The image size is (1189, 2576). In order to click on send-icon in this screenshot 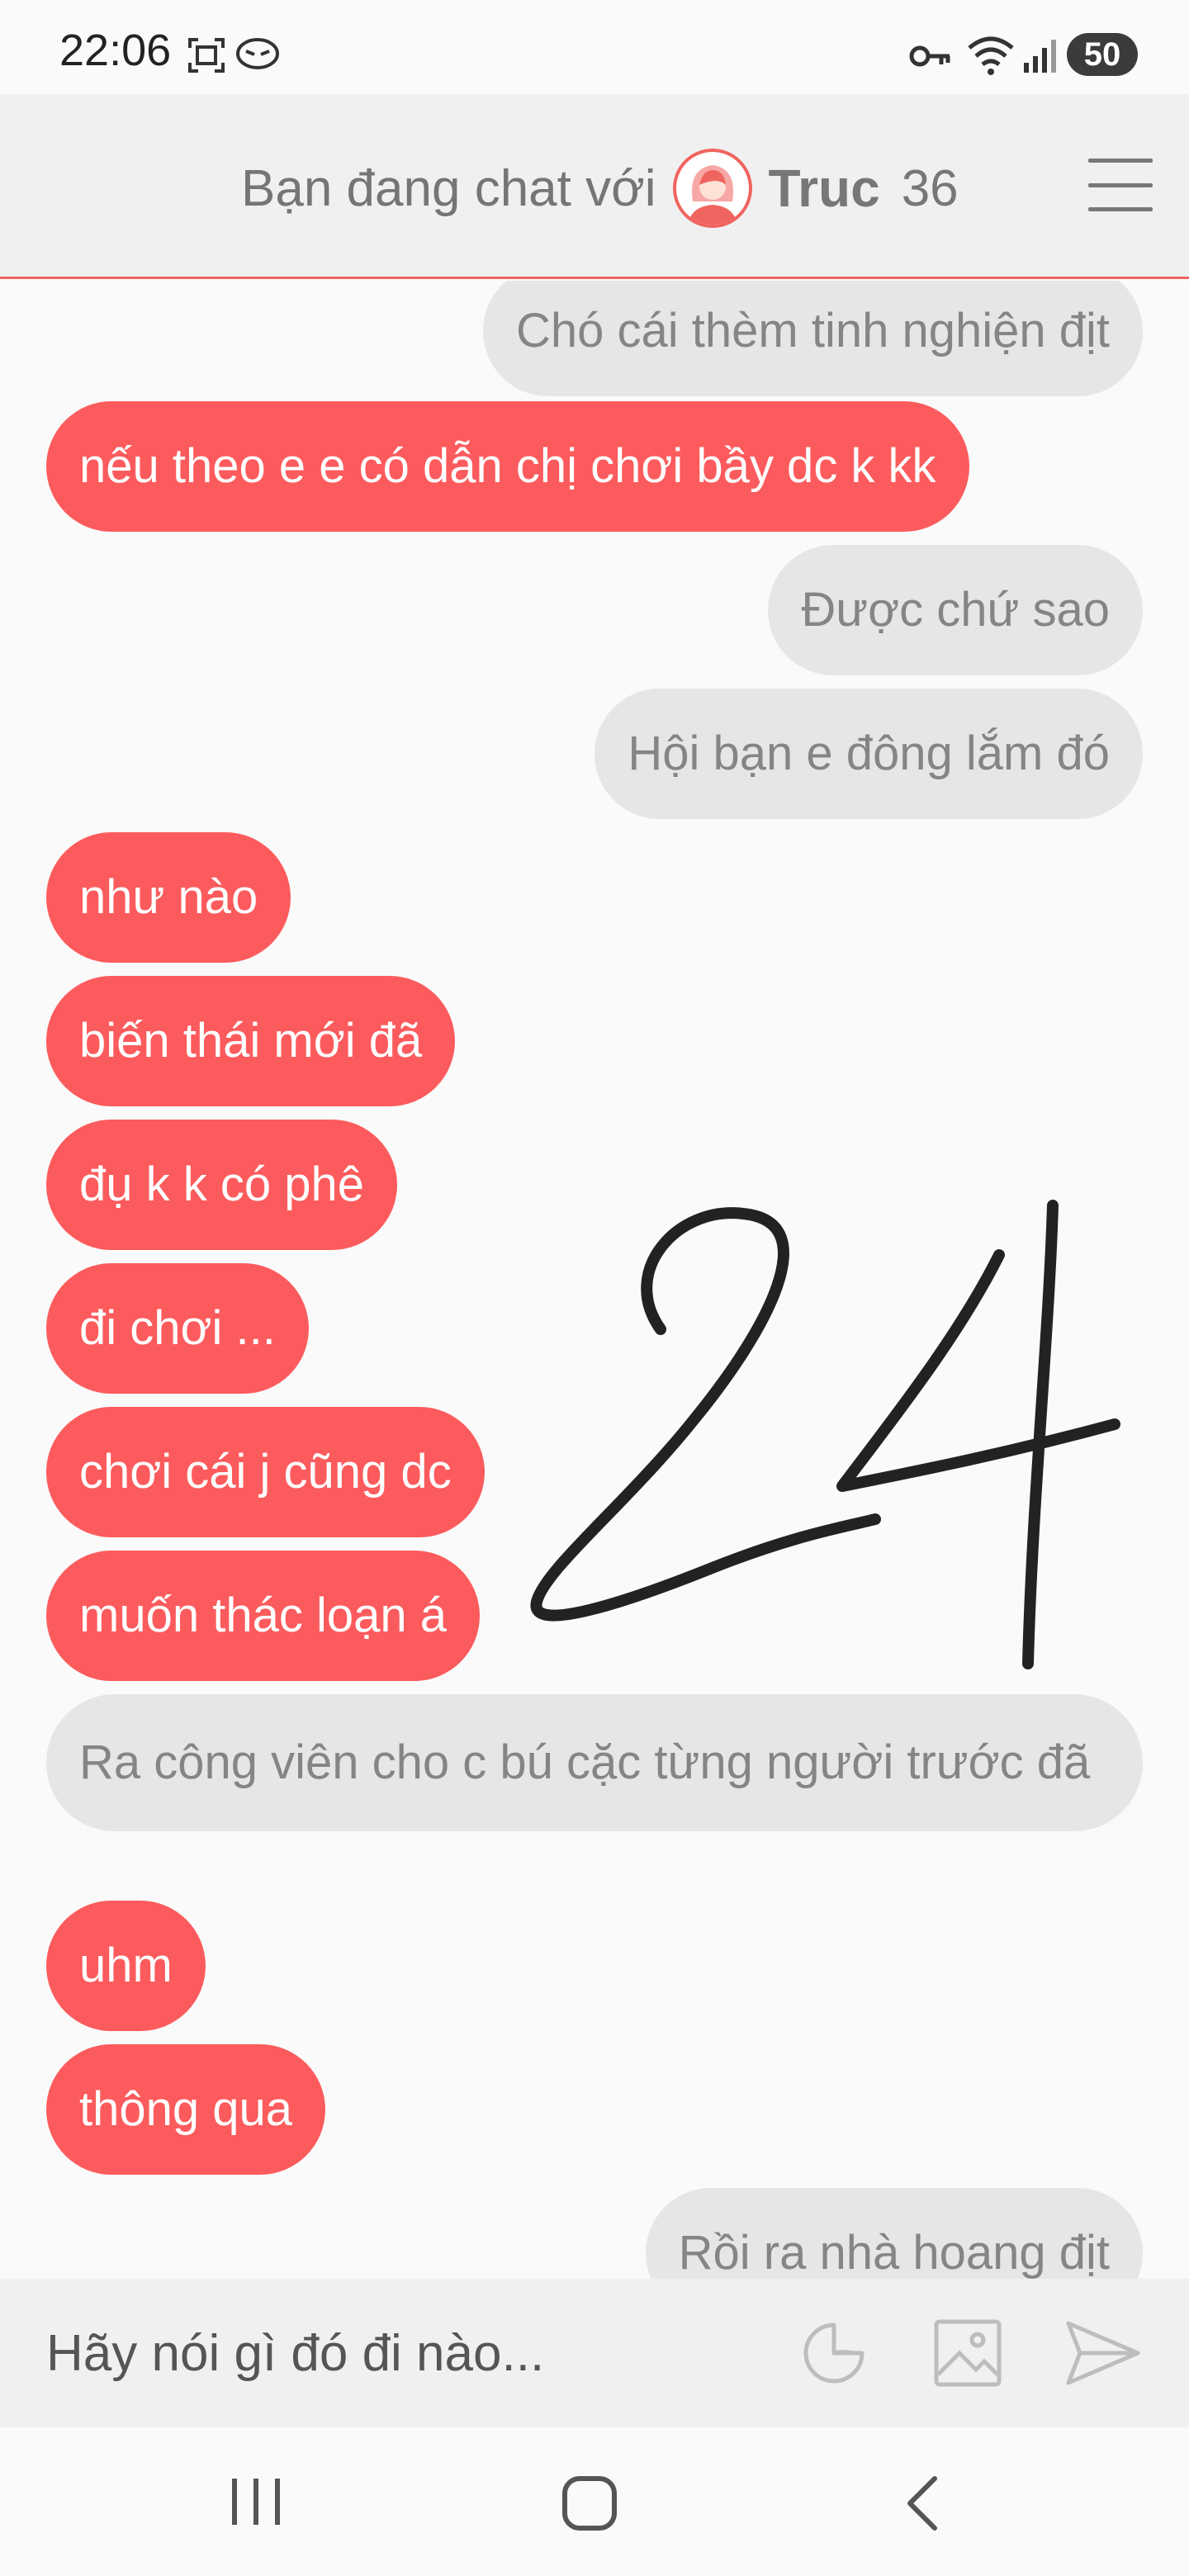, I will do `click(1103, 2353)`.